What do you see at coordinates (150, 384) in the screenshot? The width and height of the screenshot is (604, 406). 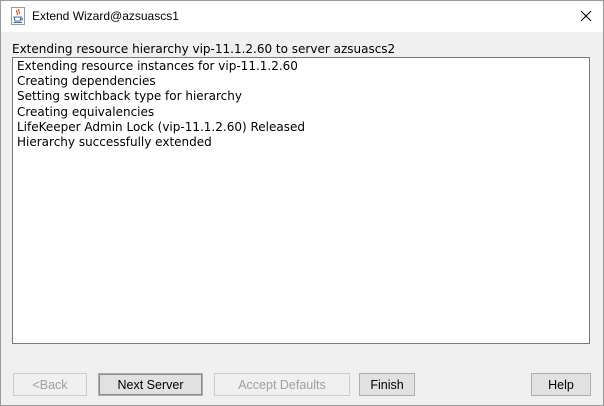 I see `next-server-button: Next Server` at bounding box center [150, 384].